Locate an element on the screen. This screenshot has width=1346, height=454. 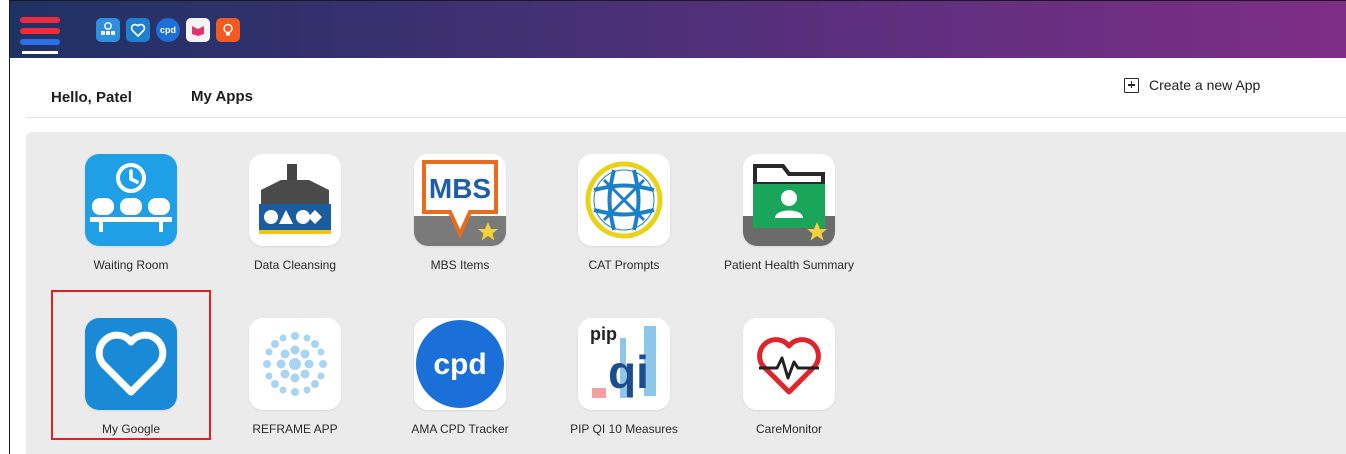
mbs-icon: MBS is located at coordinates (460, 200).